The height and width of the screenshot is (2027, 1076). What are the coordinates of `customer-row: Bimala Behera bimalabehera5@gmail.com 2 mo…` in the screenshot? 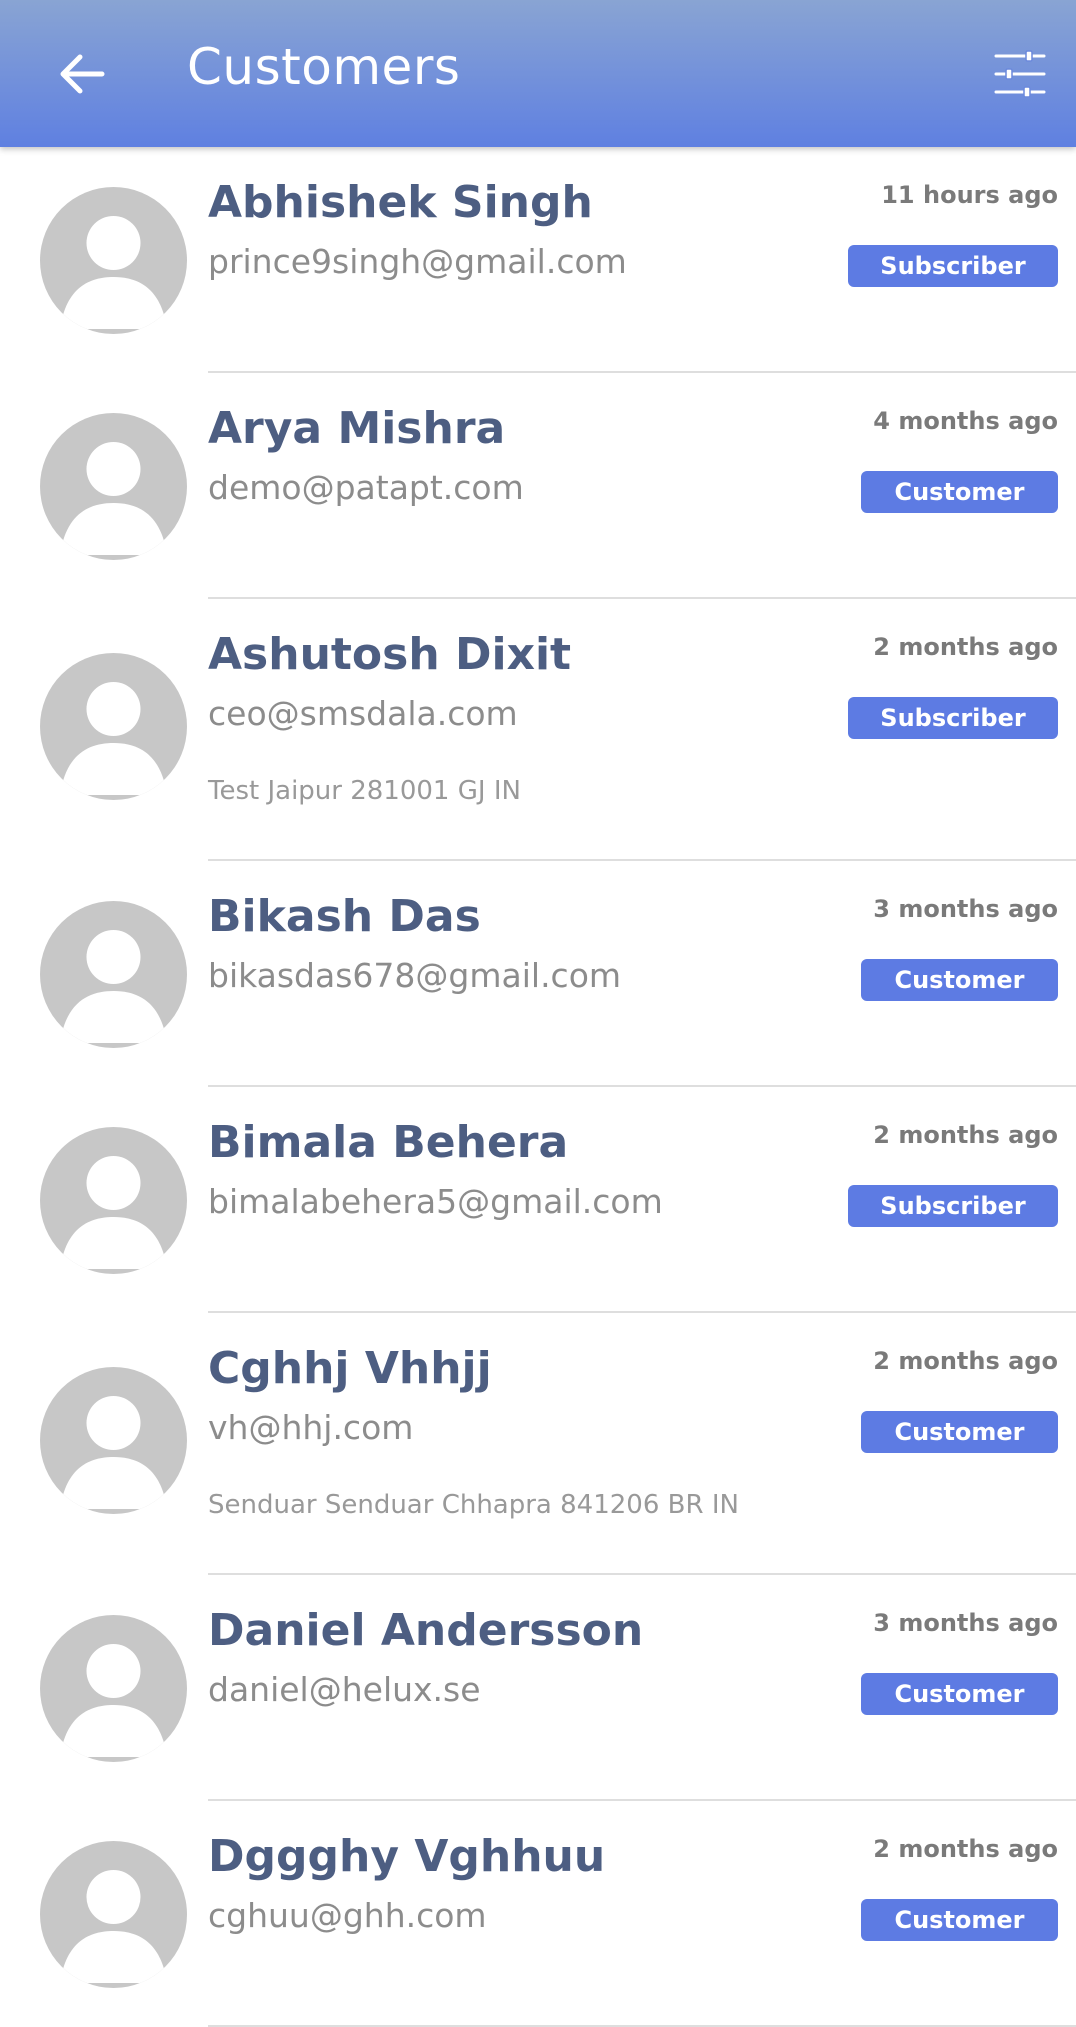 It's located at (538, 1200).